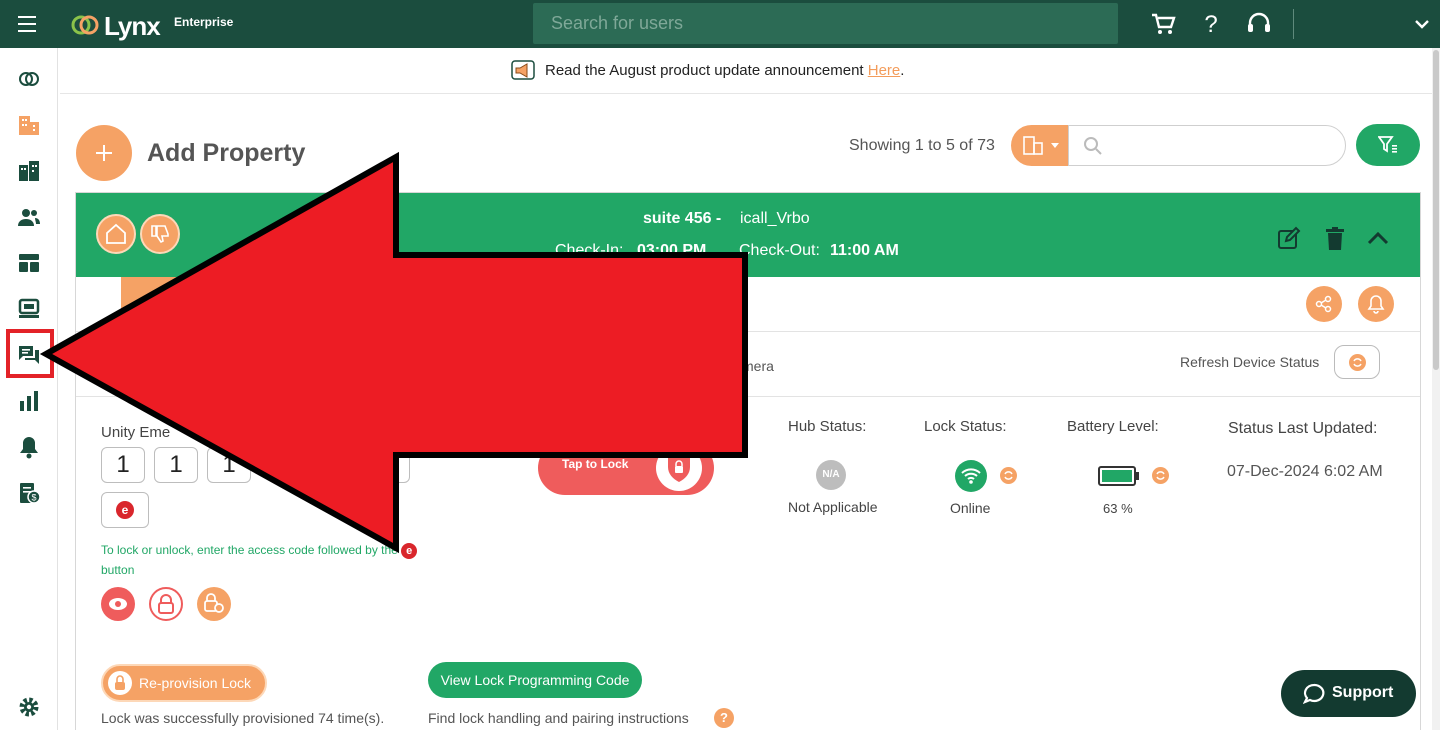 This screenshot has height=730, width=1440. What do you see at coordinates (125, 510) in the screenshot?
I see `enter-code-button: e` at bounding box center [125, 510].